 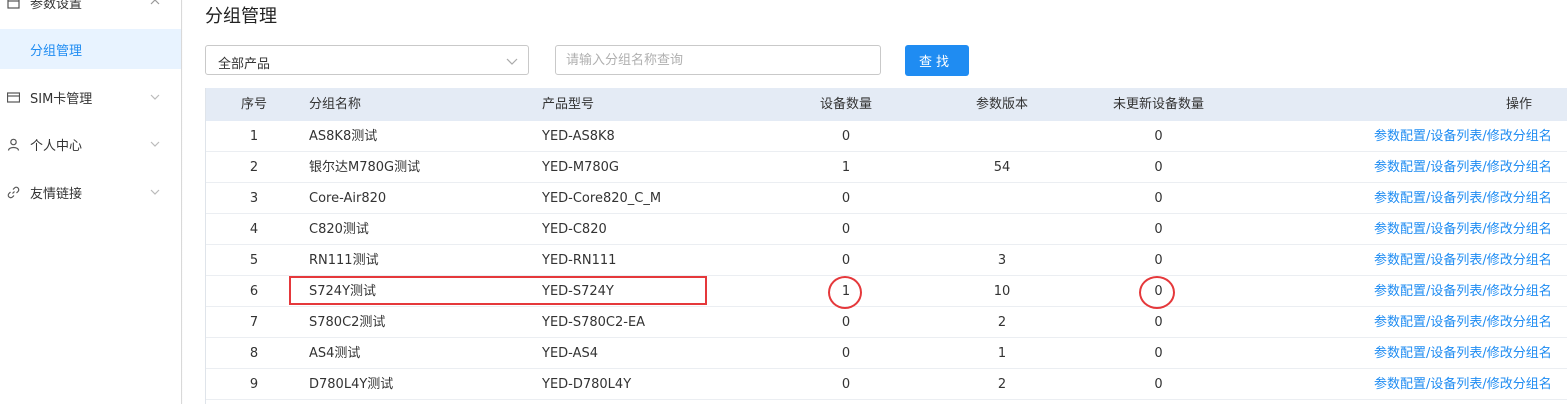 I want to click on product-select-value: 全部产品, so click(x=244, y=64).